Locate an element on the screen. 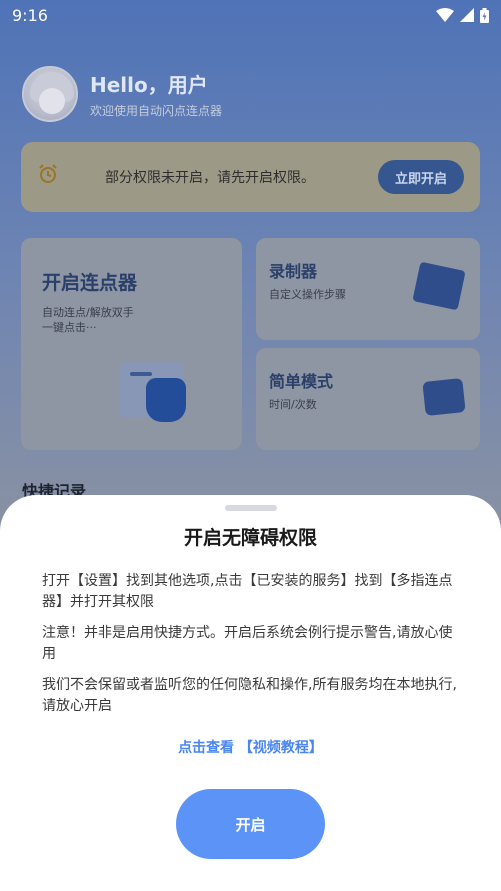 This screenshot has height=891, width=501. status-icons is located at coordinates (462, 15).